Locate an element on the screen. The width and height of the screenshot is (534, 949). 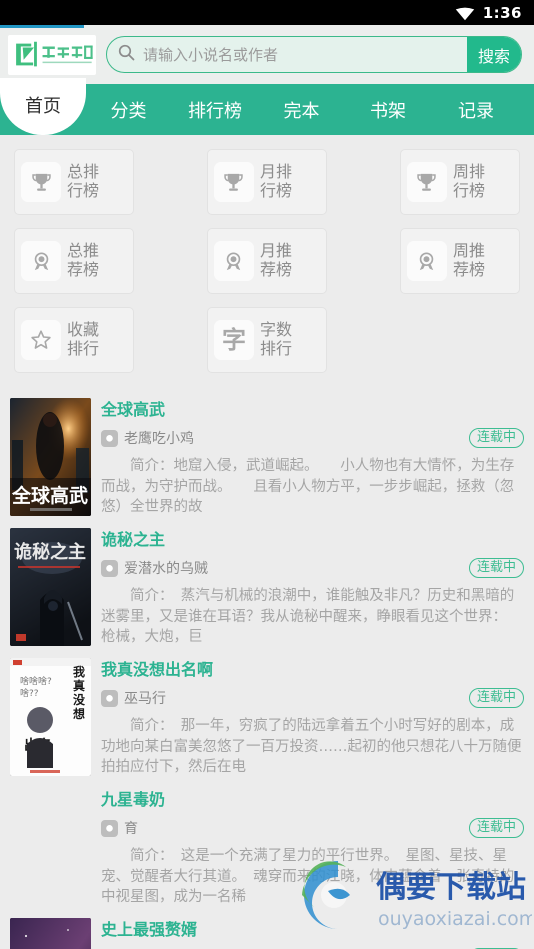
rank-button-favorites: 收藏 排行 is located at coordinates (74, 340).